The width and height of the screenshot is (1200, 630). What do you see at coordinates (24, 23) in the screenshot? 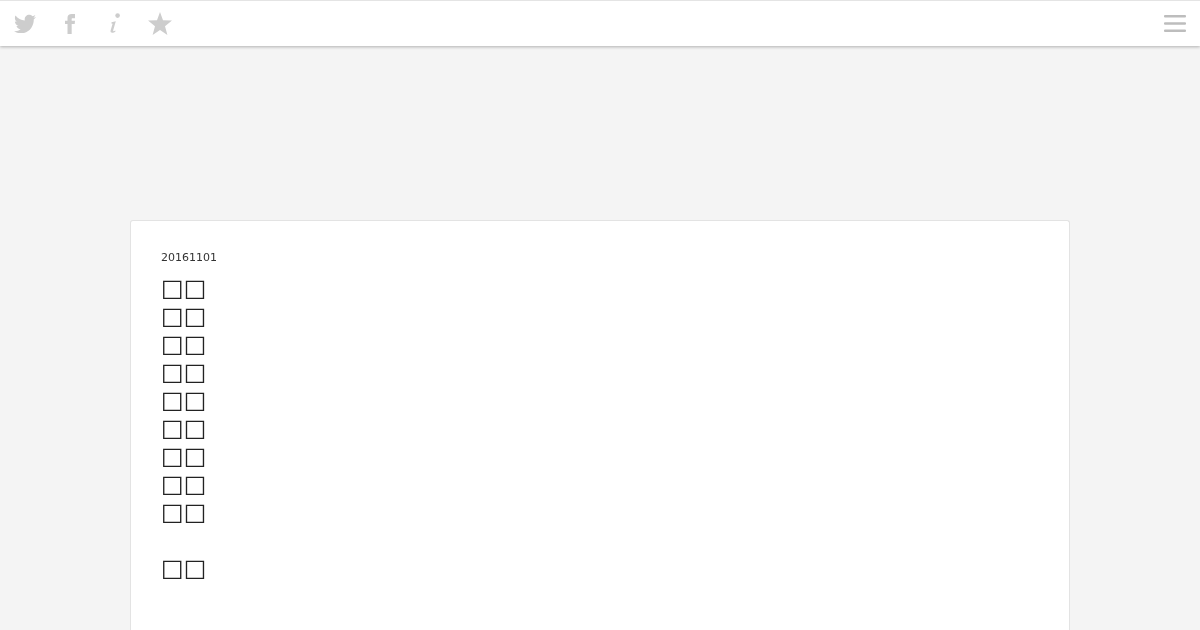
I see `bird-icon` at bounding box center [24, 23].